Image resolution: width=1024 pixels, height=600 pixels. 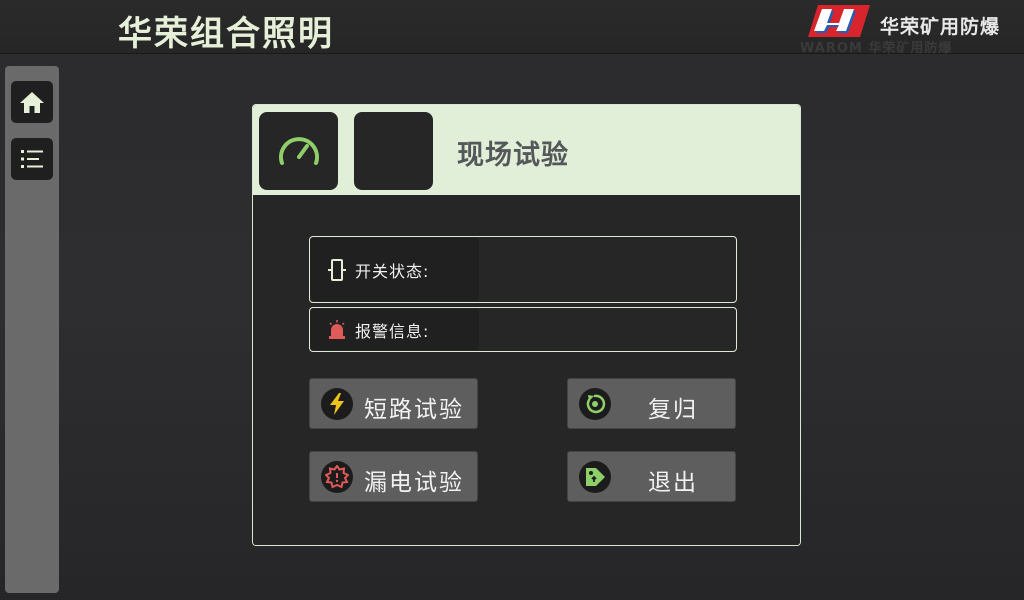 I want to click on short-circuit-test-button: 短路试验, so click(x=393, y=403).